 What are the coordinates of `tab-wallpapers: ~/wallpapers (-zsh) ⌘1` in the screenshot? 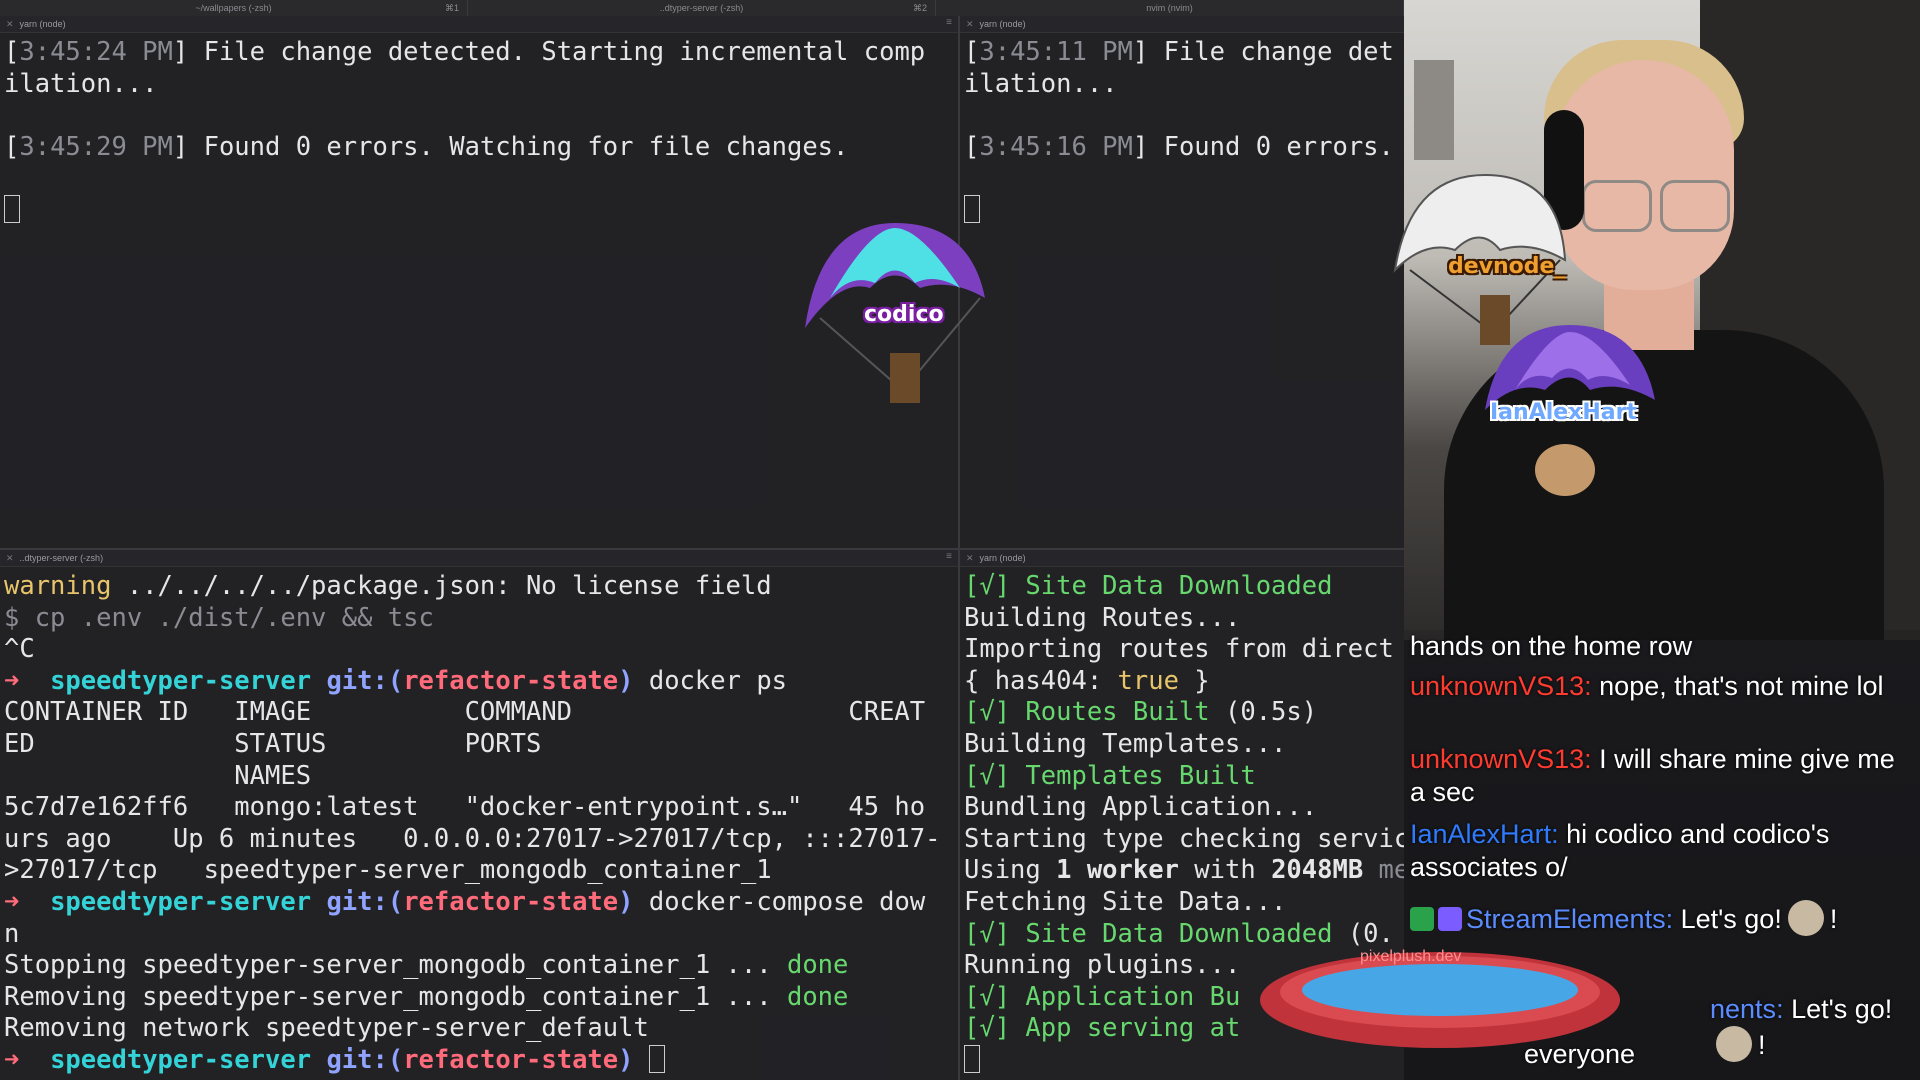 It's located at (234, 8).